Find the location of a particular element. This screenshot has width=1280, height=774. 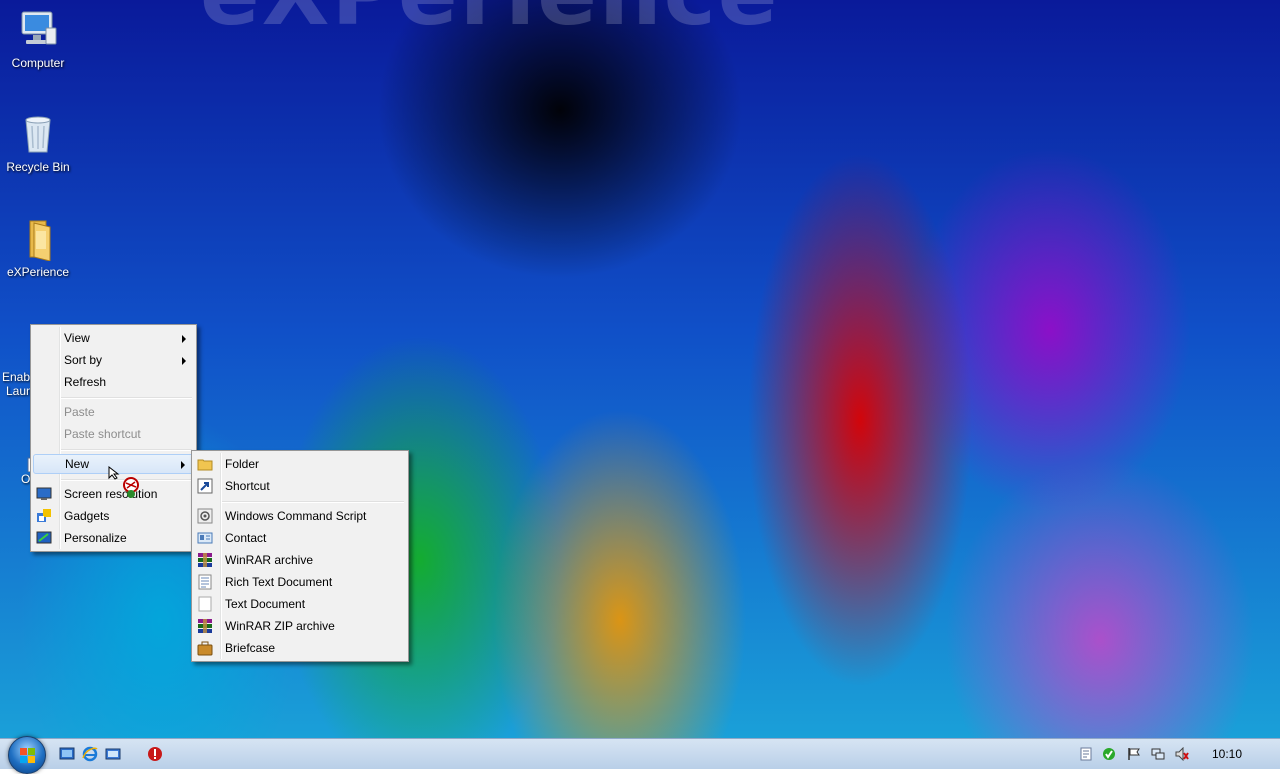

submenu-item-folder: Folder is located at coordinates (300, 464).